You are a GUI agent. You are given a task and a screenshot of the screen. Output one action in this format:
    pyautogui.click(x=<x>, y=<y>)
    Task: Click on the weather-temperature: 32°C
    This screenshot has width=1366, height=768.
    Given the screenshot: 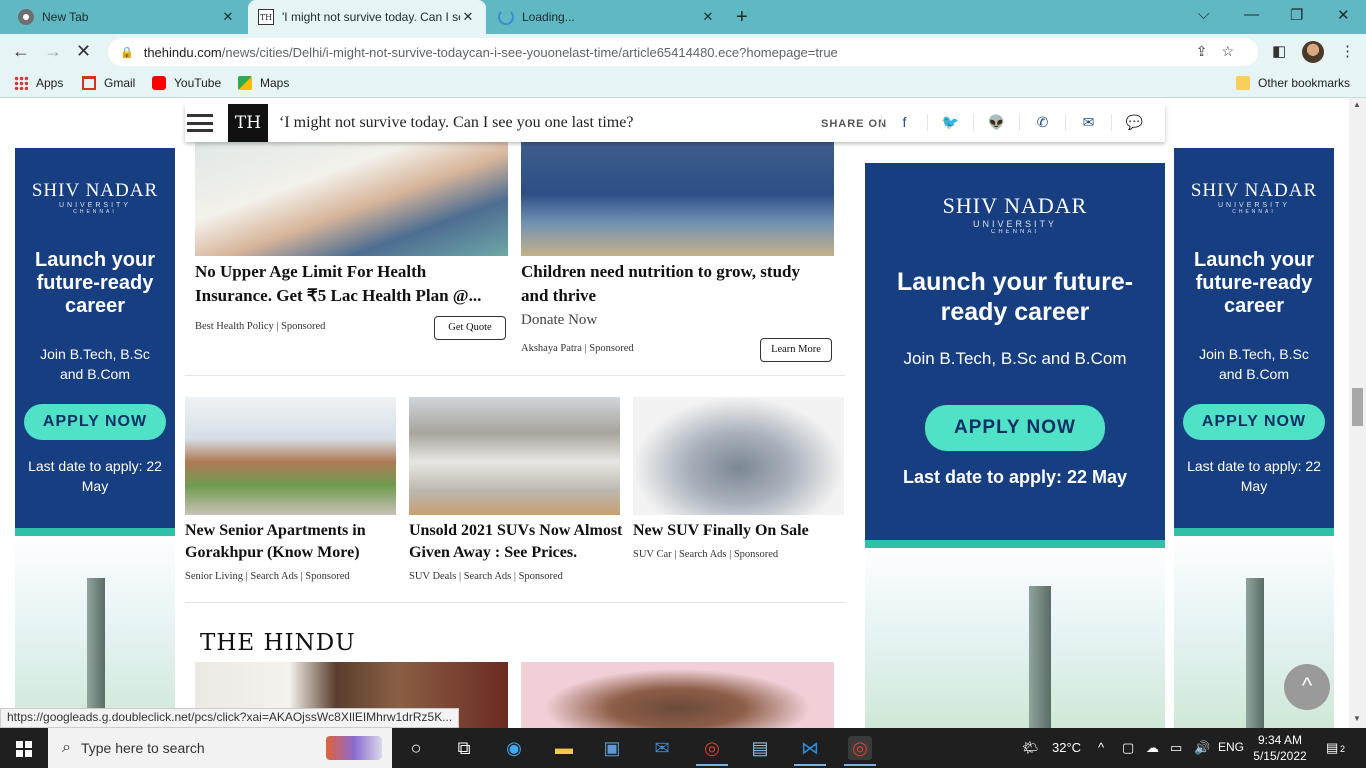 What is the action you would take?
    pyautogui.click(x=1066, y=747)
    